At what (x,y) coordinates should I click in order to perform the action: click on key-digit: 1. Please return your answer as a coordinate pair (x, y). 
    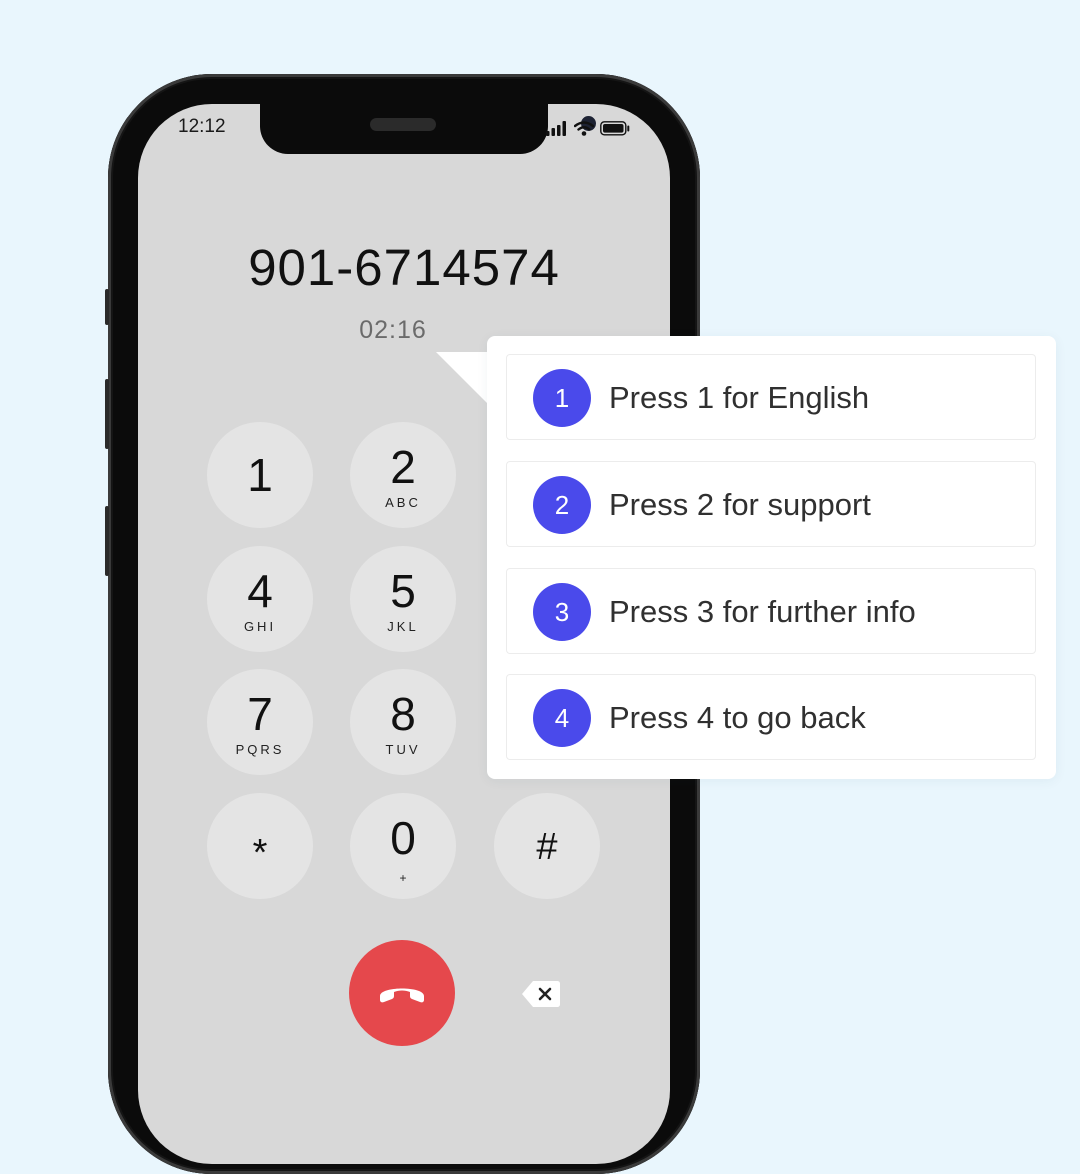
    Looking at the image, I should click on (260, 475).